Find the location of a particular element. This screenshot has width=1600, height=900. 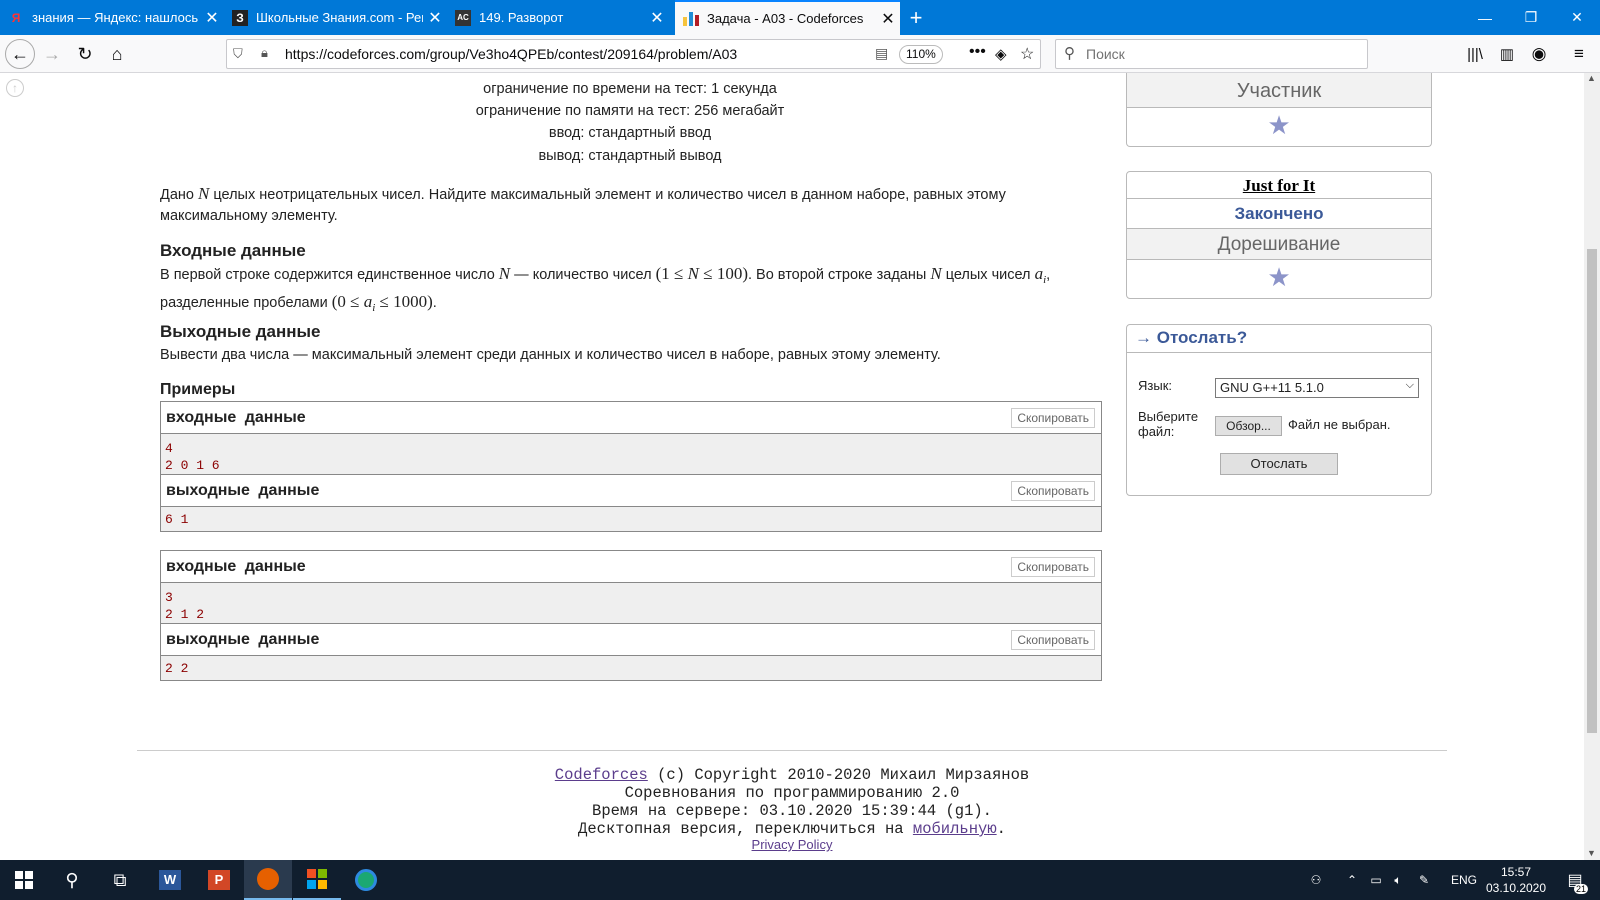

shield-icon: ⛉ is located at coordinates (238, 54).